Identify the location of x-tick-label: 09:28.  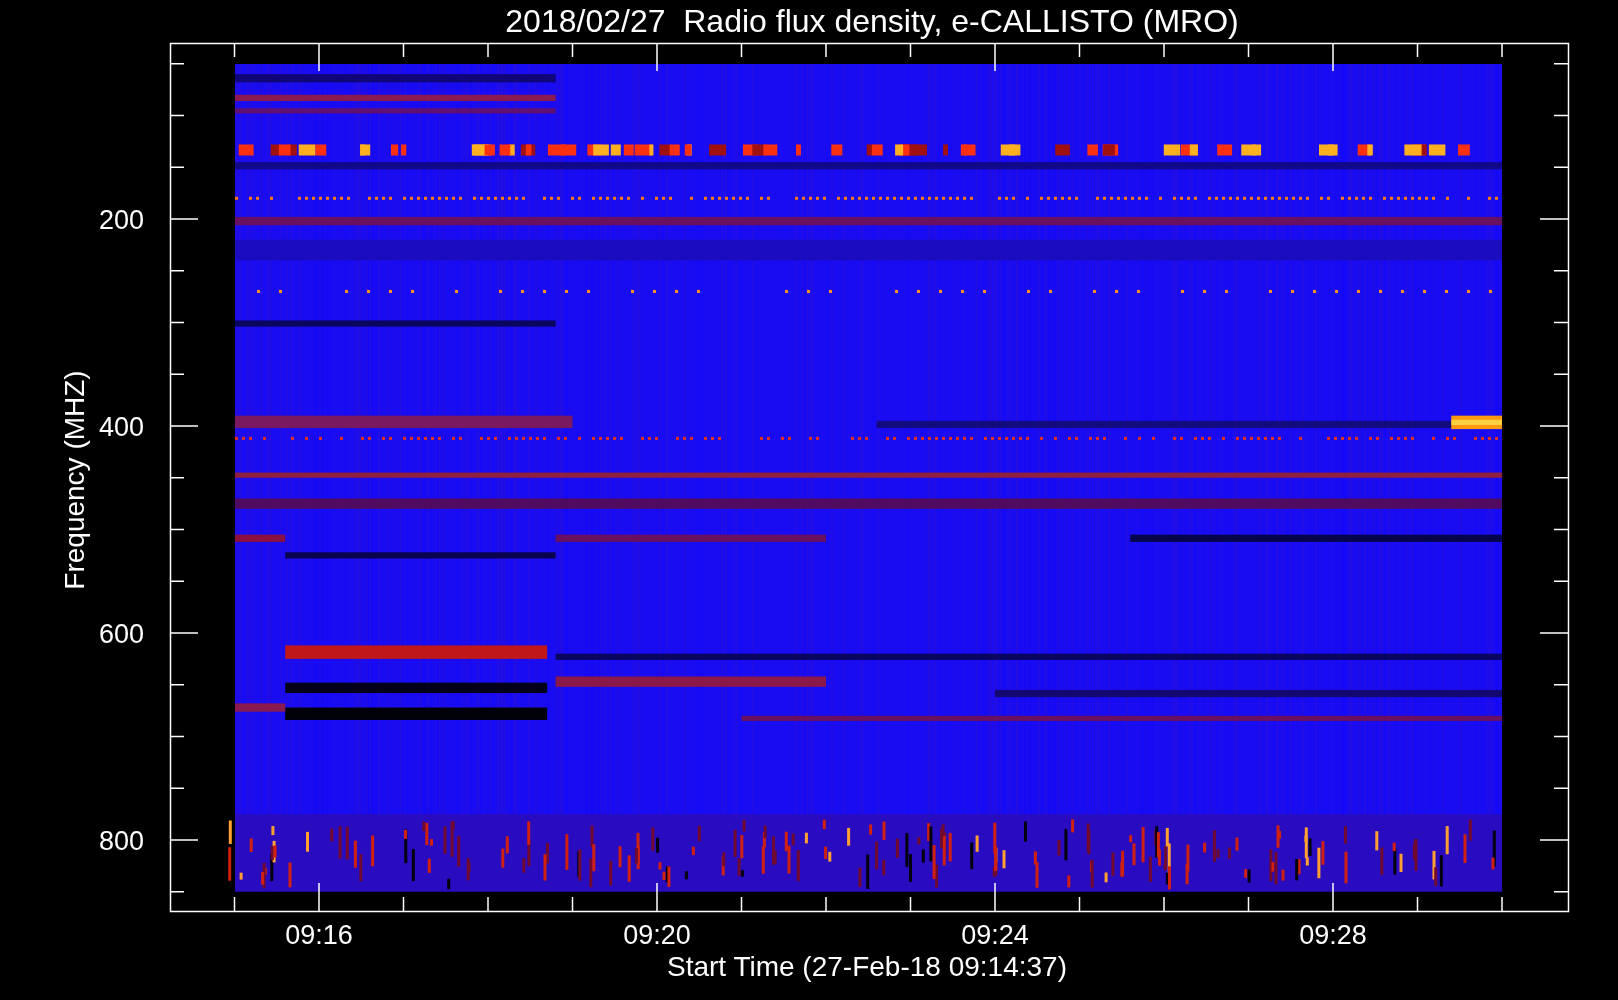
(1333, 935).